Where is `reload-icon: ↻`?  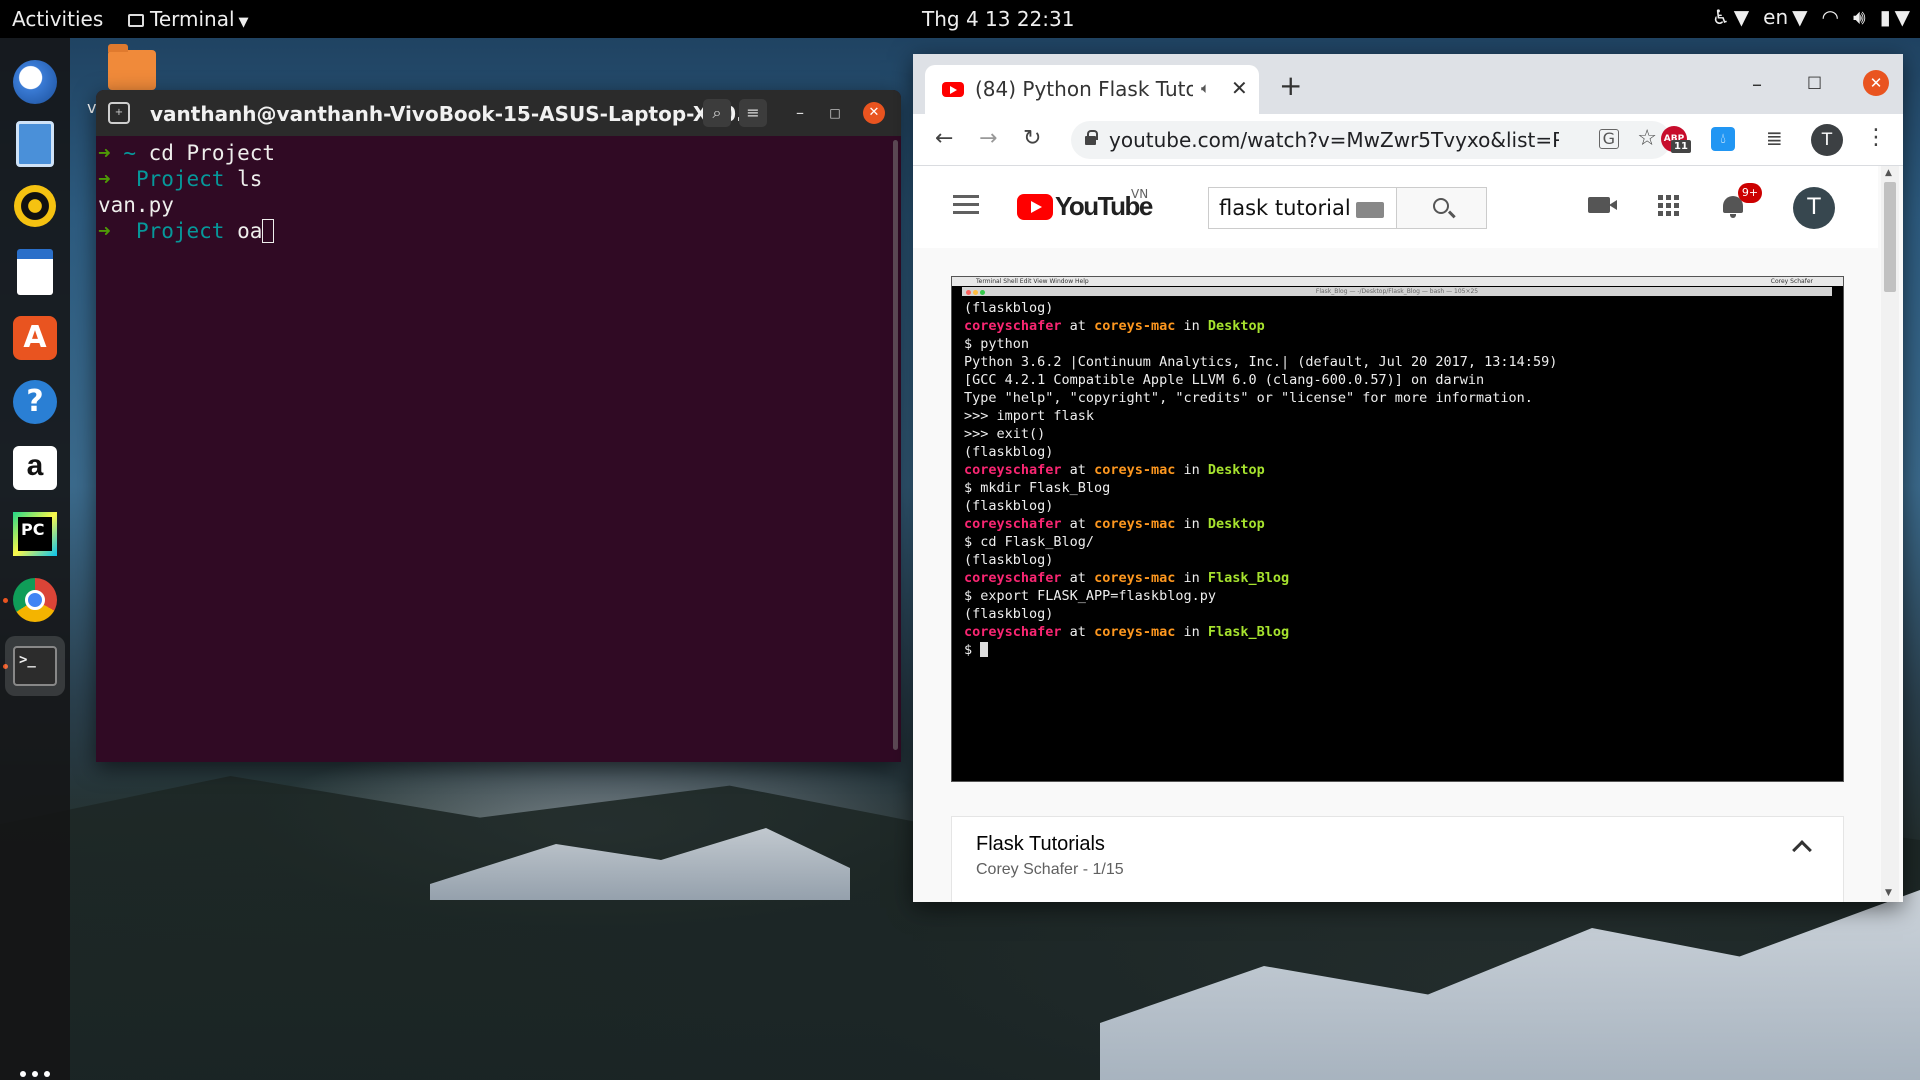 reload-icon: ↻ is located at coordinates (1032, 138).